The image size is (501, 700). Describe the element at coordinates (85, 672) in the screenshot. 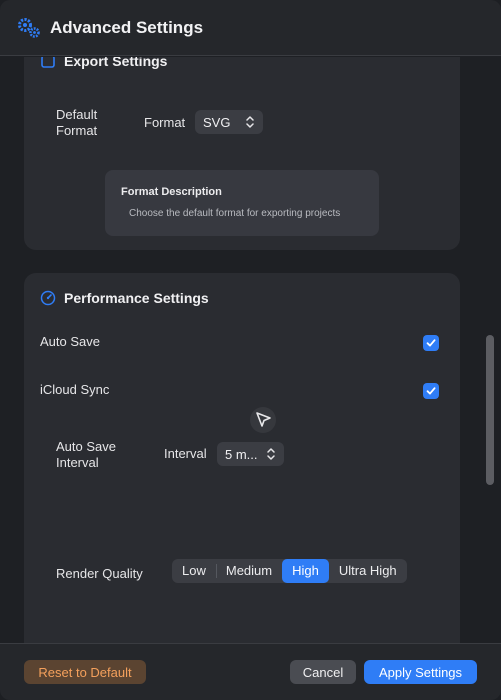

I see `reset-to-default-button: Reset to Default` at that location.